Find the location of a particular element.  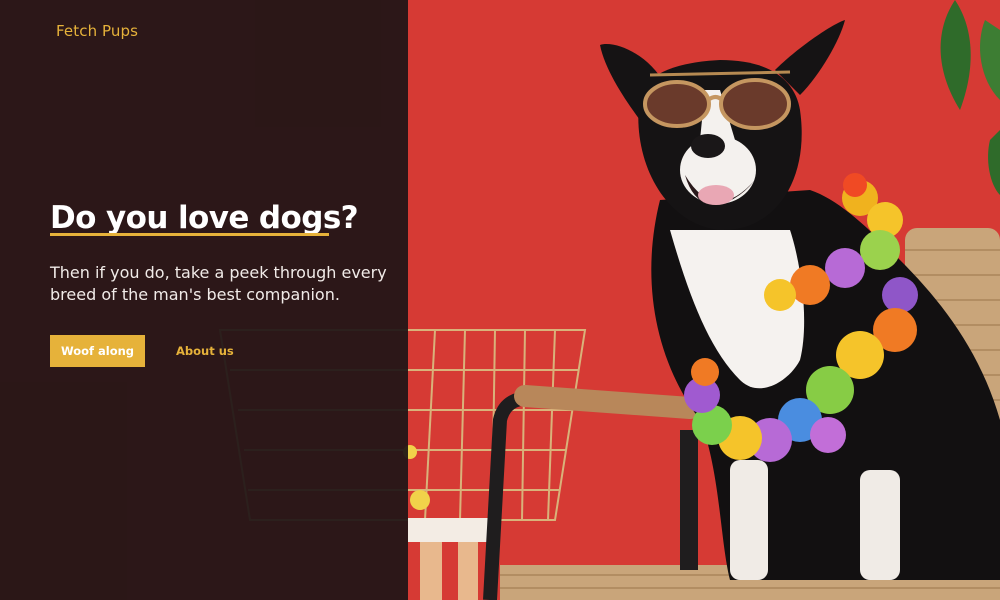

hero-headline: Do you love dogs? is located at coordinates (204, 218).